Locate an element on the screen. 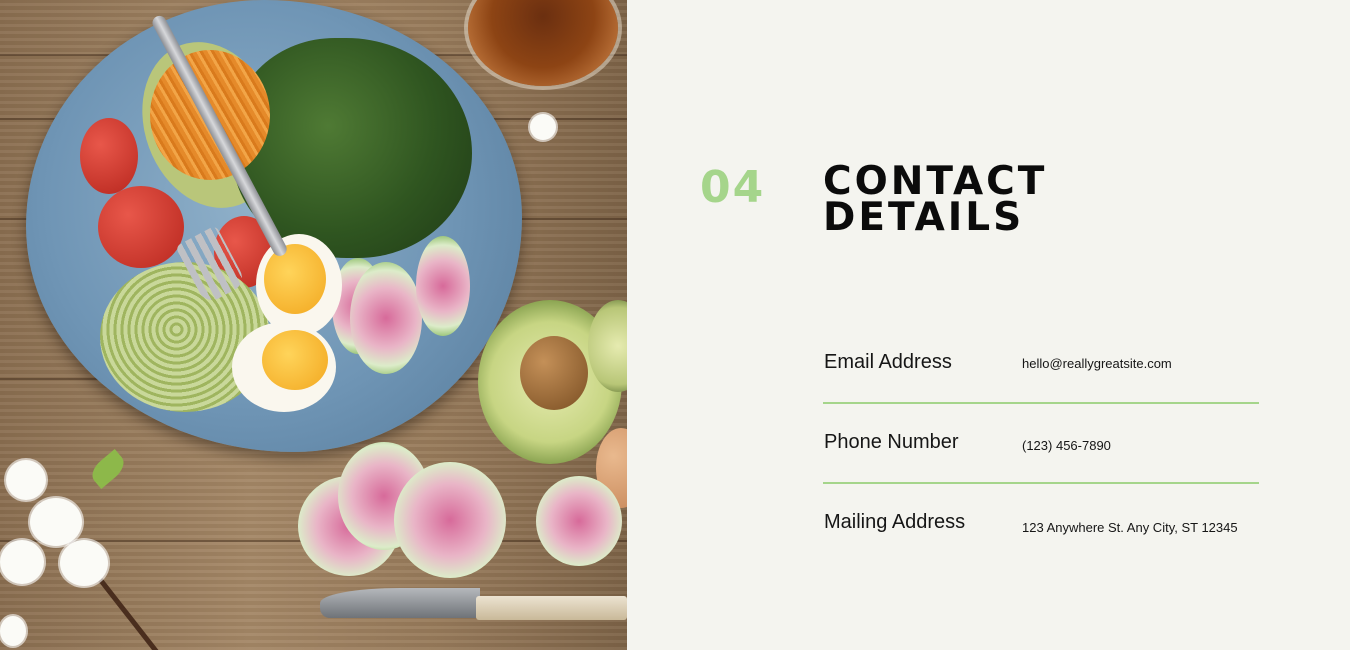 This screenshot has height=650, width=1350. mailing-label: Mailing Address is located at coordinates (895, 522).